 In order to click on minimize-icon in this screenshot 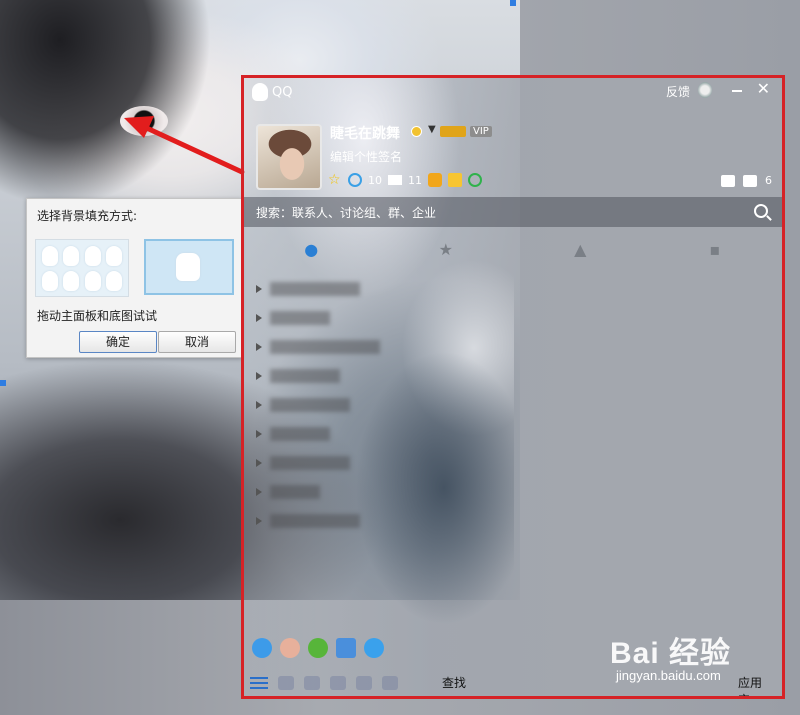, I will do `click(737, 91)`.